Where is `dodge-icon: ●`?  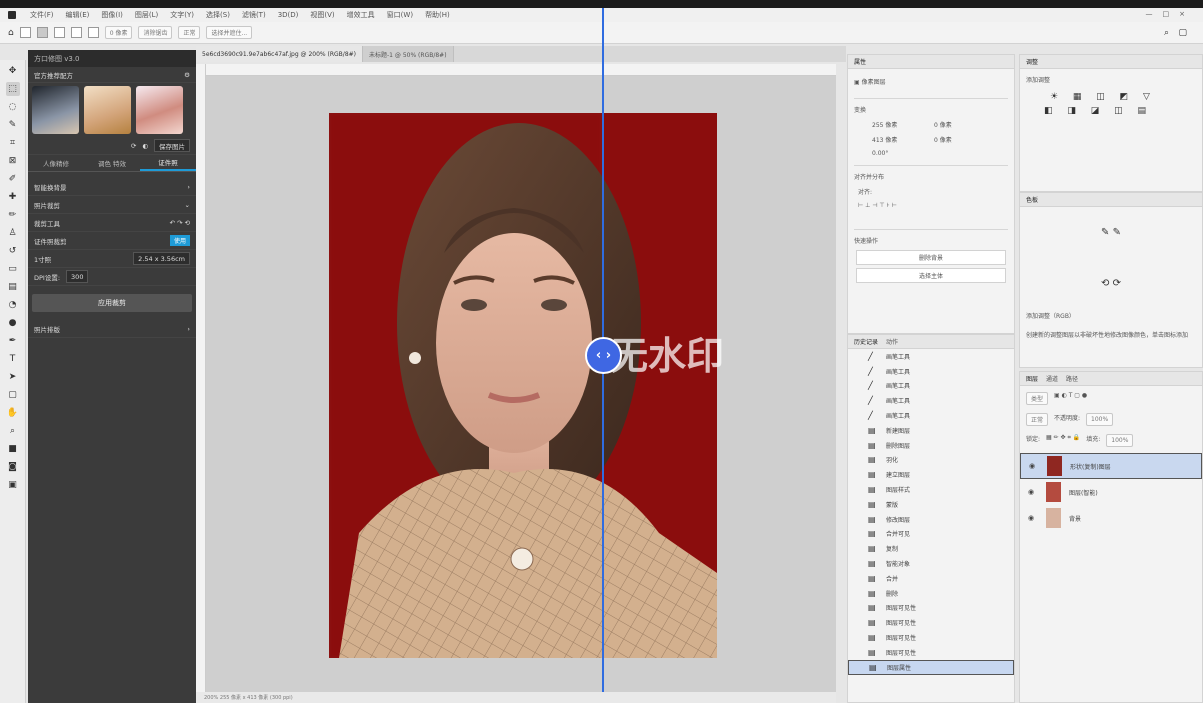
dodge-icon: ● is located at coordinates (13, 323).